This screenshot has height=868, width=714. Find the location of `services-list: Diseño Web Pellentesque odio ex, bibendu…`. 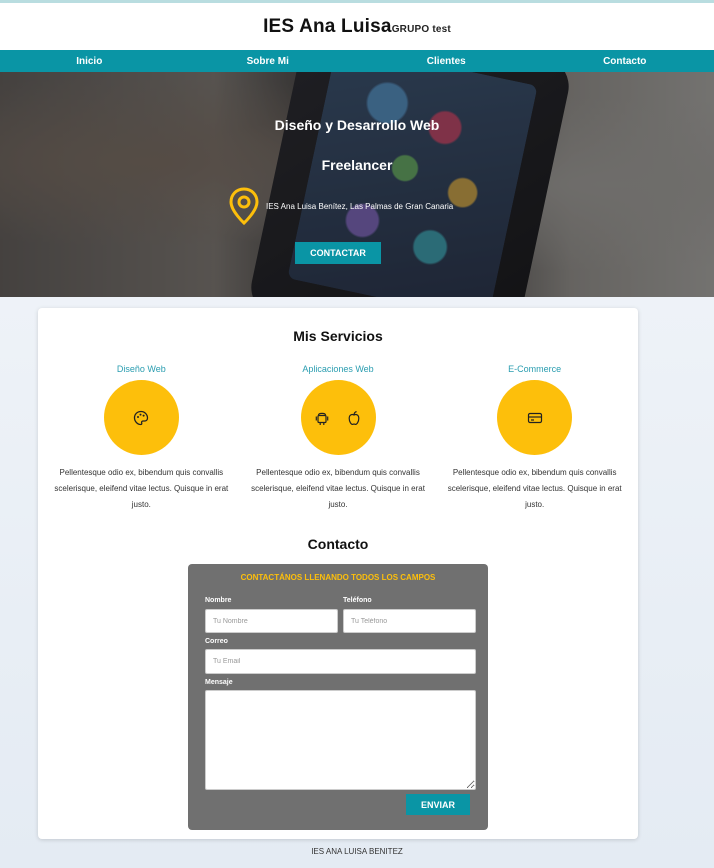

services-list: Diseño Web Pellentesque odio ex, bibendu… is located at coordinates (338, 438).